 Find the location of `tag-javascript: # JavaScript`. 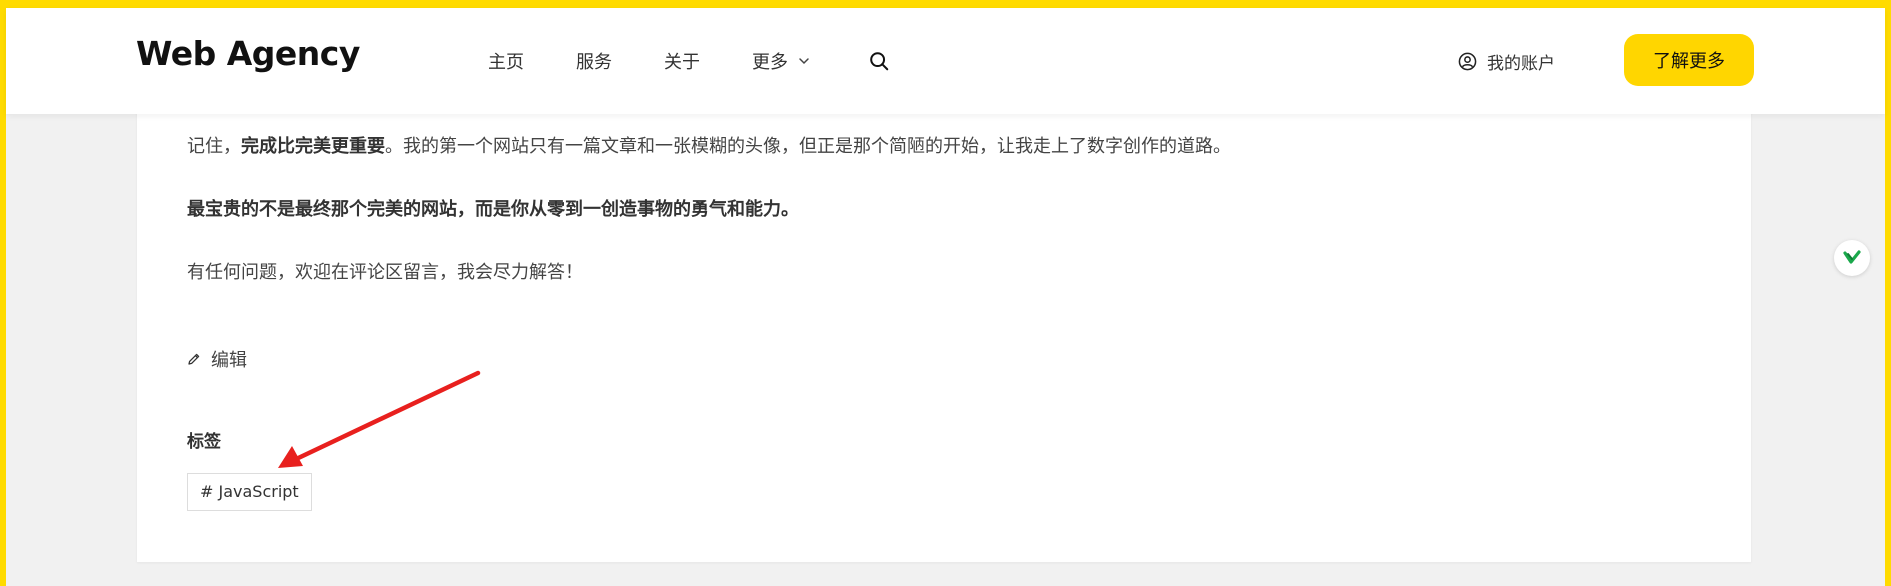

tag-javascript: # JavaScript is located at coordinates (249, 492).